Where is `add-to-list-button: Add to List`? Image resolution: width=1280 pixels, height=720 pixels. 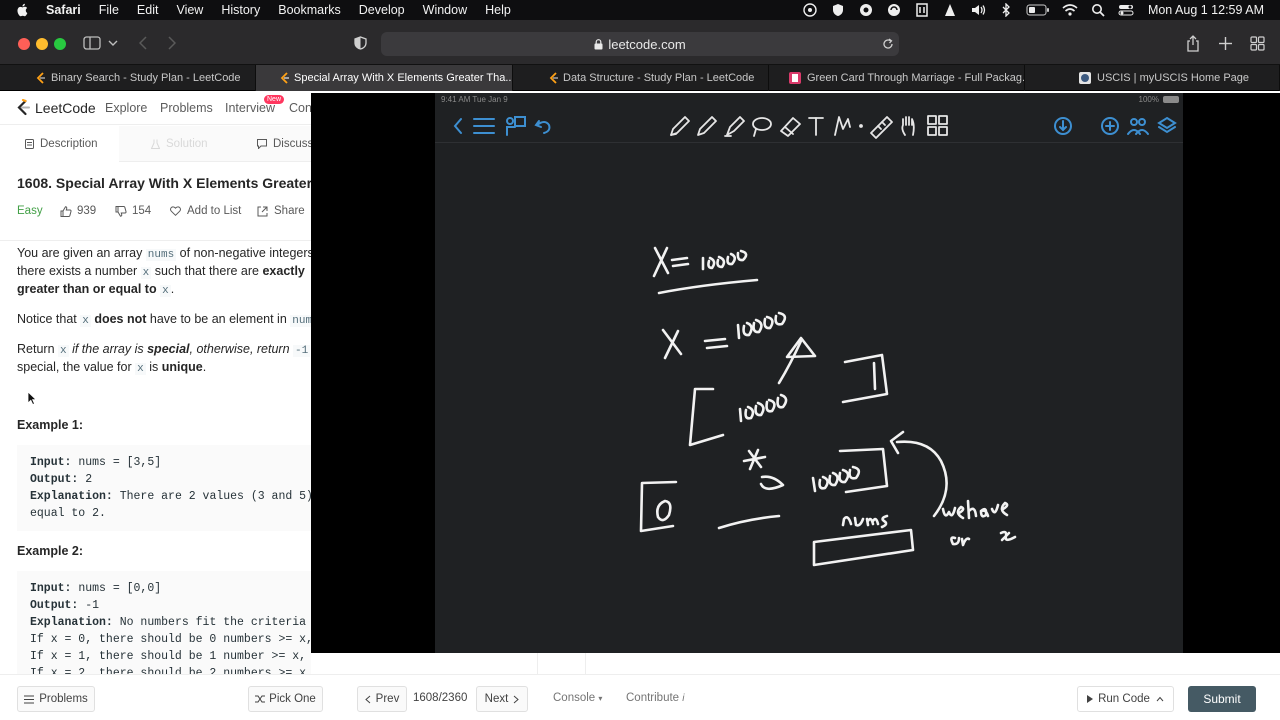
add-to-list-button: Add to List is located at coordinates (205, 211).